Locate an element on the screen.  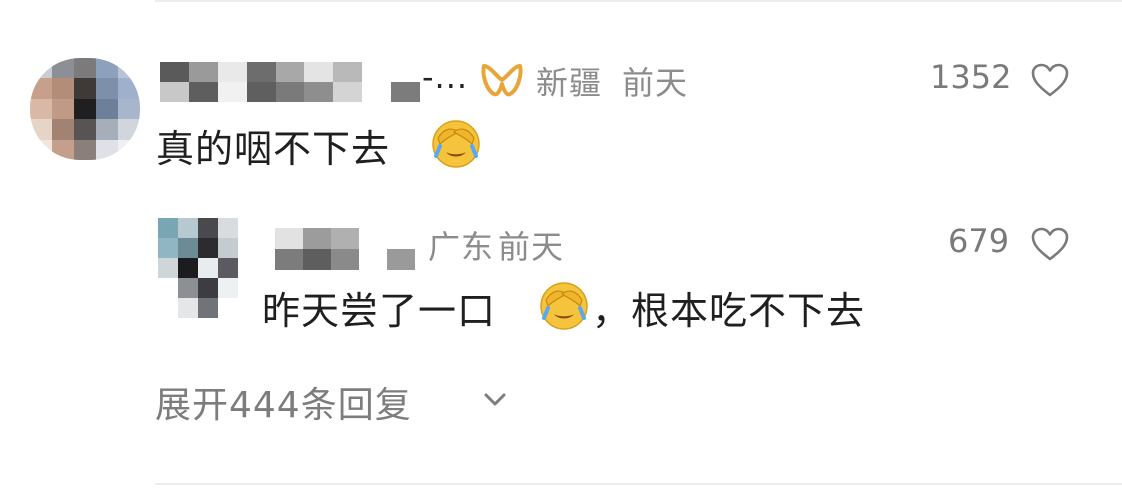
reply-text-part-2: ，根本吃不下去 is located at coordinates (728, 307).